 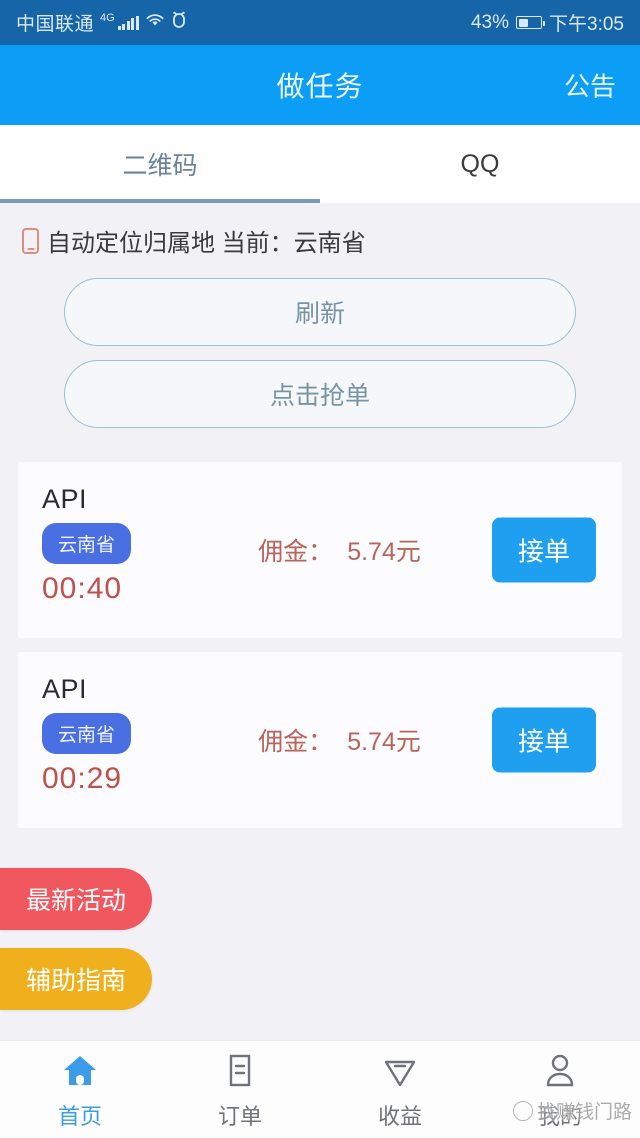 I want to click on status-bar: 中国联通 4G 43% 下午3:05, so click(x=320, y=22).